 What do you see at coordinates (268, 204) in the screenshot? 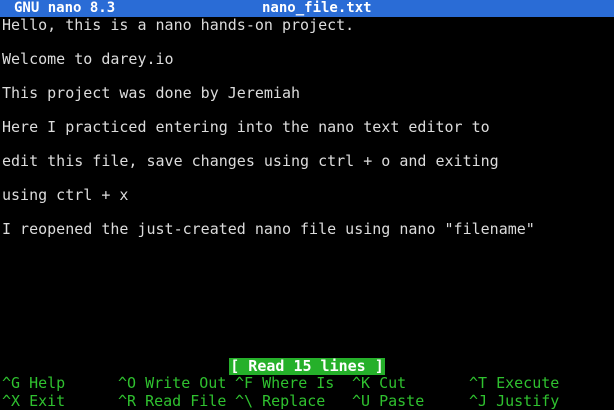
I see `text-line: using ctrl + x` at bounding box center [268, 204].